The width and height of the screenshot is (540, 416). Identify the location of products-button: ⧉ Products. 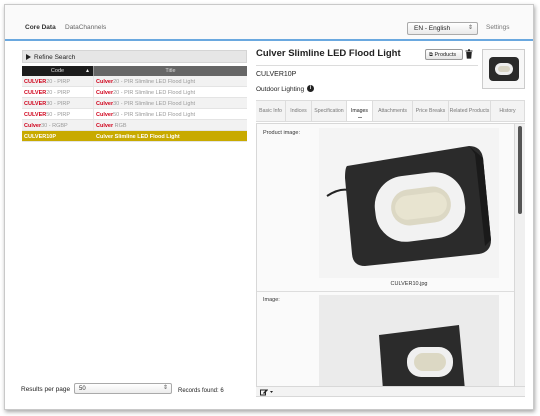
(444, 54).